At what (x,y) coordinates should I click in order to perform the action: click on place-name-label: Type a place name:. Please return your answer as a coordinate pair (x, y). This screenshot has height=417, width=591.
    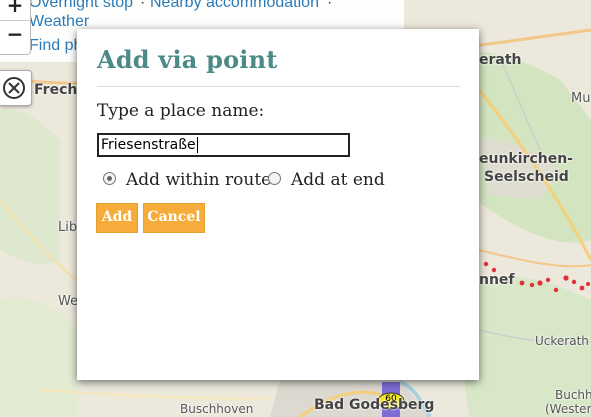
    Looking at the image, I should click on (181, 111).